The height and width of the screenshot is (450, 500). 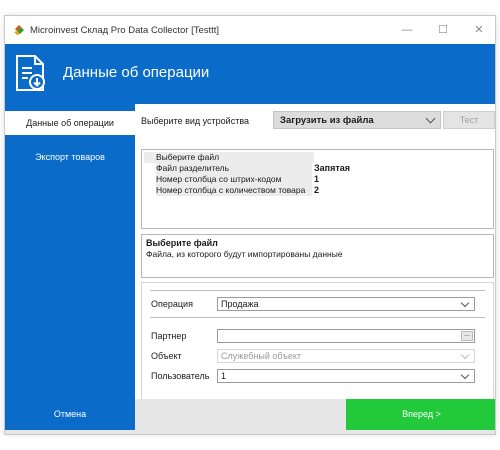 What do you see at coordinates (195, 121) in the screenshot?
I see `device-type-label: Выберите вид устройства` at bounding box center [195, 121].